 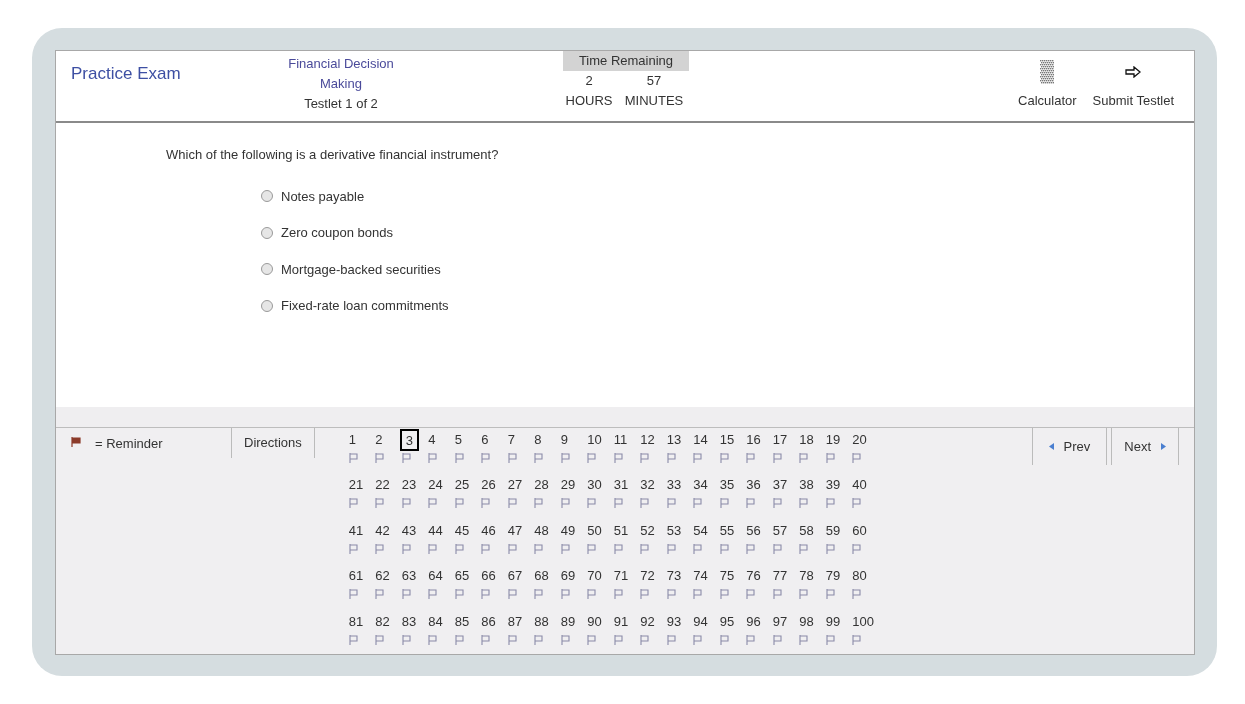 I want to click on question-number: 61, so click(x=356, y=576).